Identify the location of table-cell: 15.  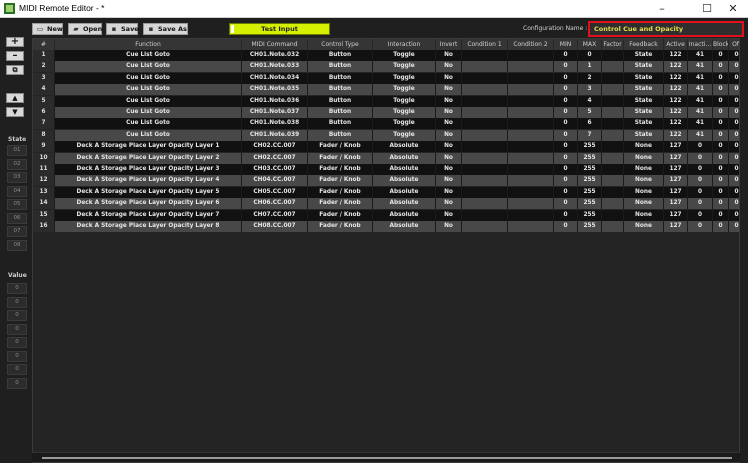
(44, 215).